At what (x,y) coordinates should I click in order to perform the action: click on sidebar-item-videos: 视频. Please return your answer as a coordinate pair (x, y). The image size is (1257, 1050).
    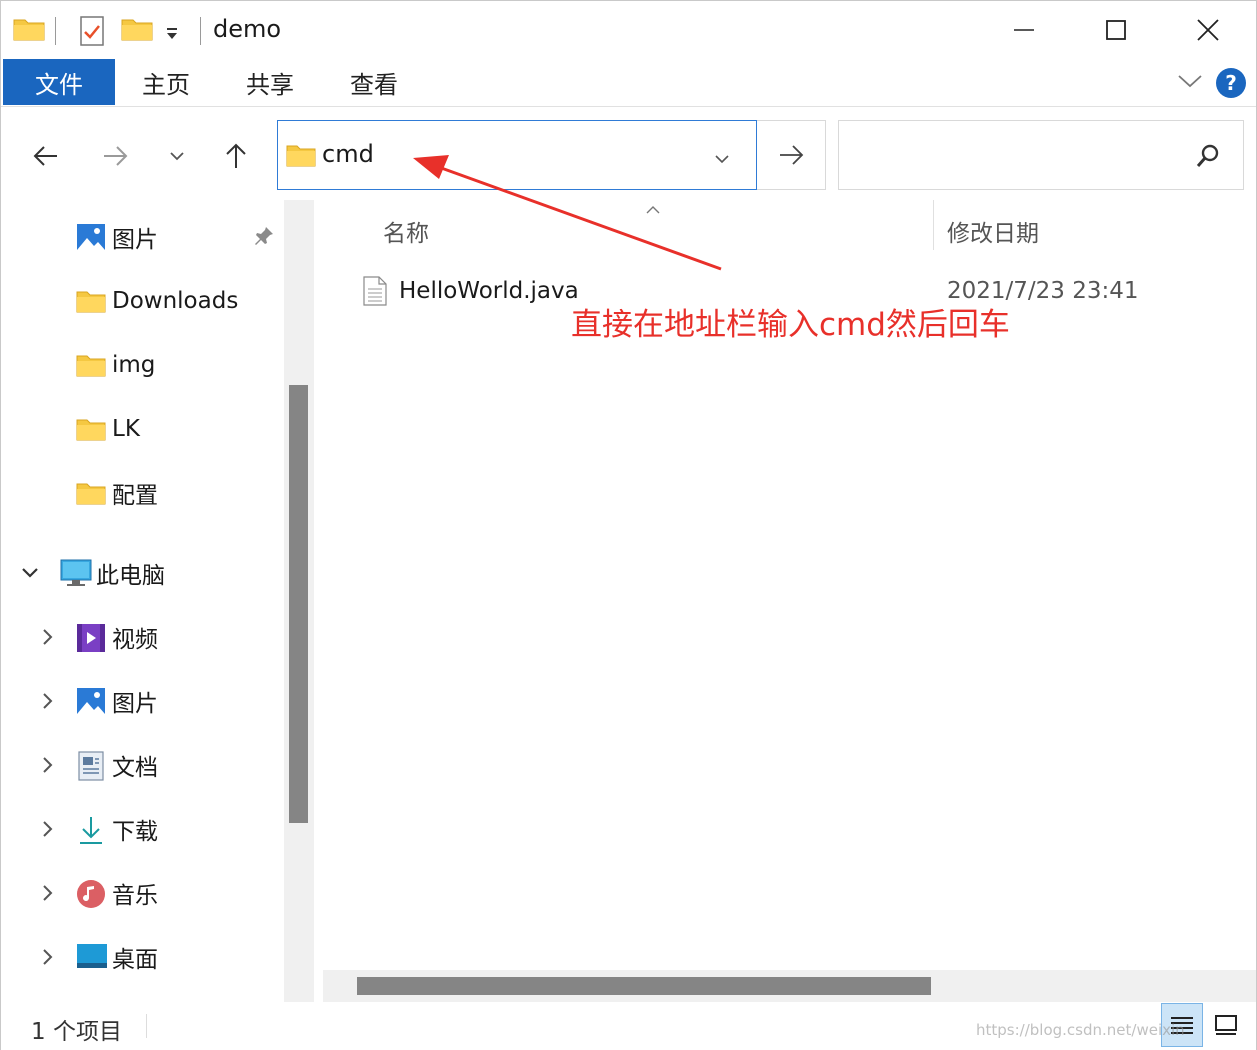
    Looking at the image, I should click on (142, 637).